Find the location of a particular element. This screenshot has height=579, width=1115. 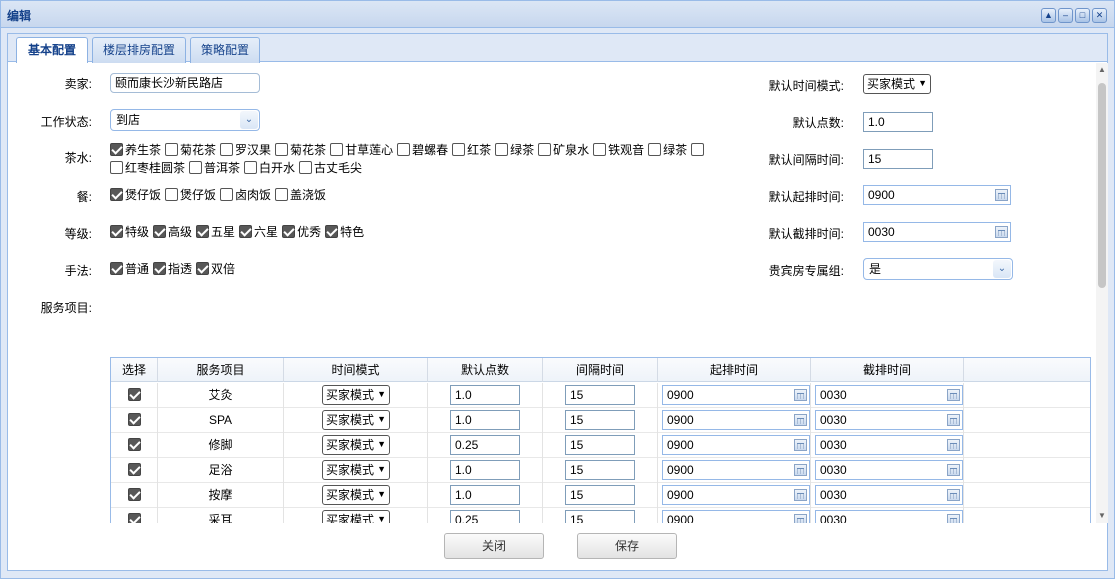

scrollbar-thumb is located at coordinates (1102, 185).